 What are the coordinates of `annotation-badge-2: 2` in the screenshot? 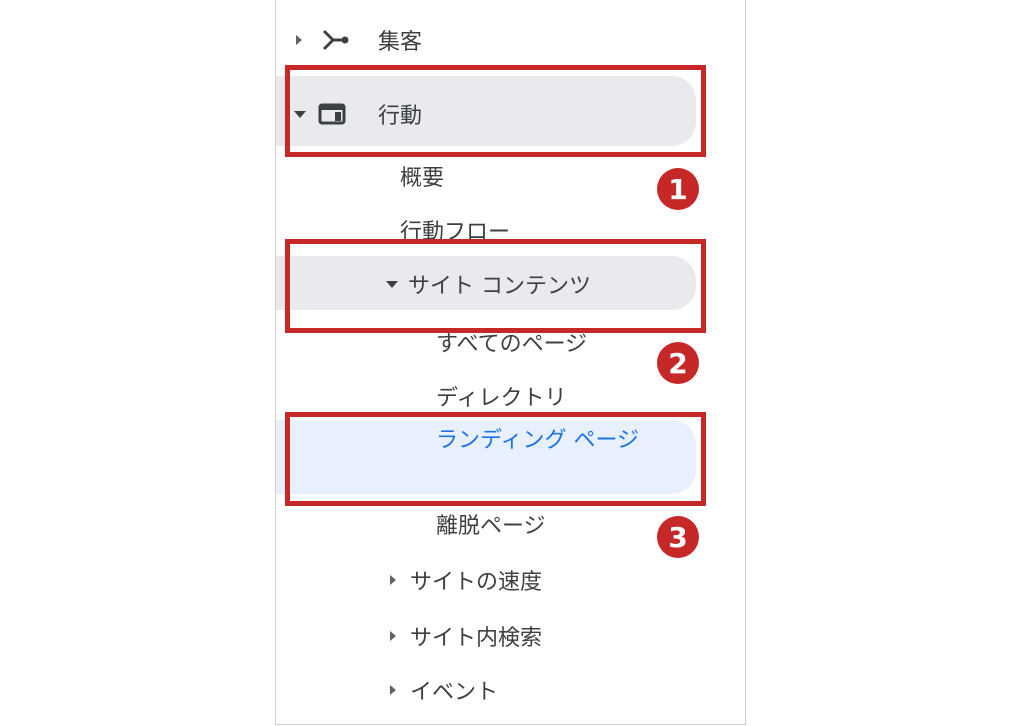 It's located at (678, 363).